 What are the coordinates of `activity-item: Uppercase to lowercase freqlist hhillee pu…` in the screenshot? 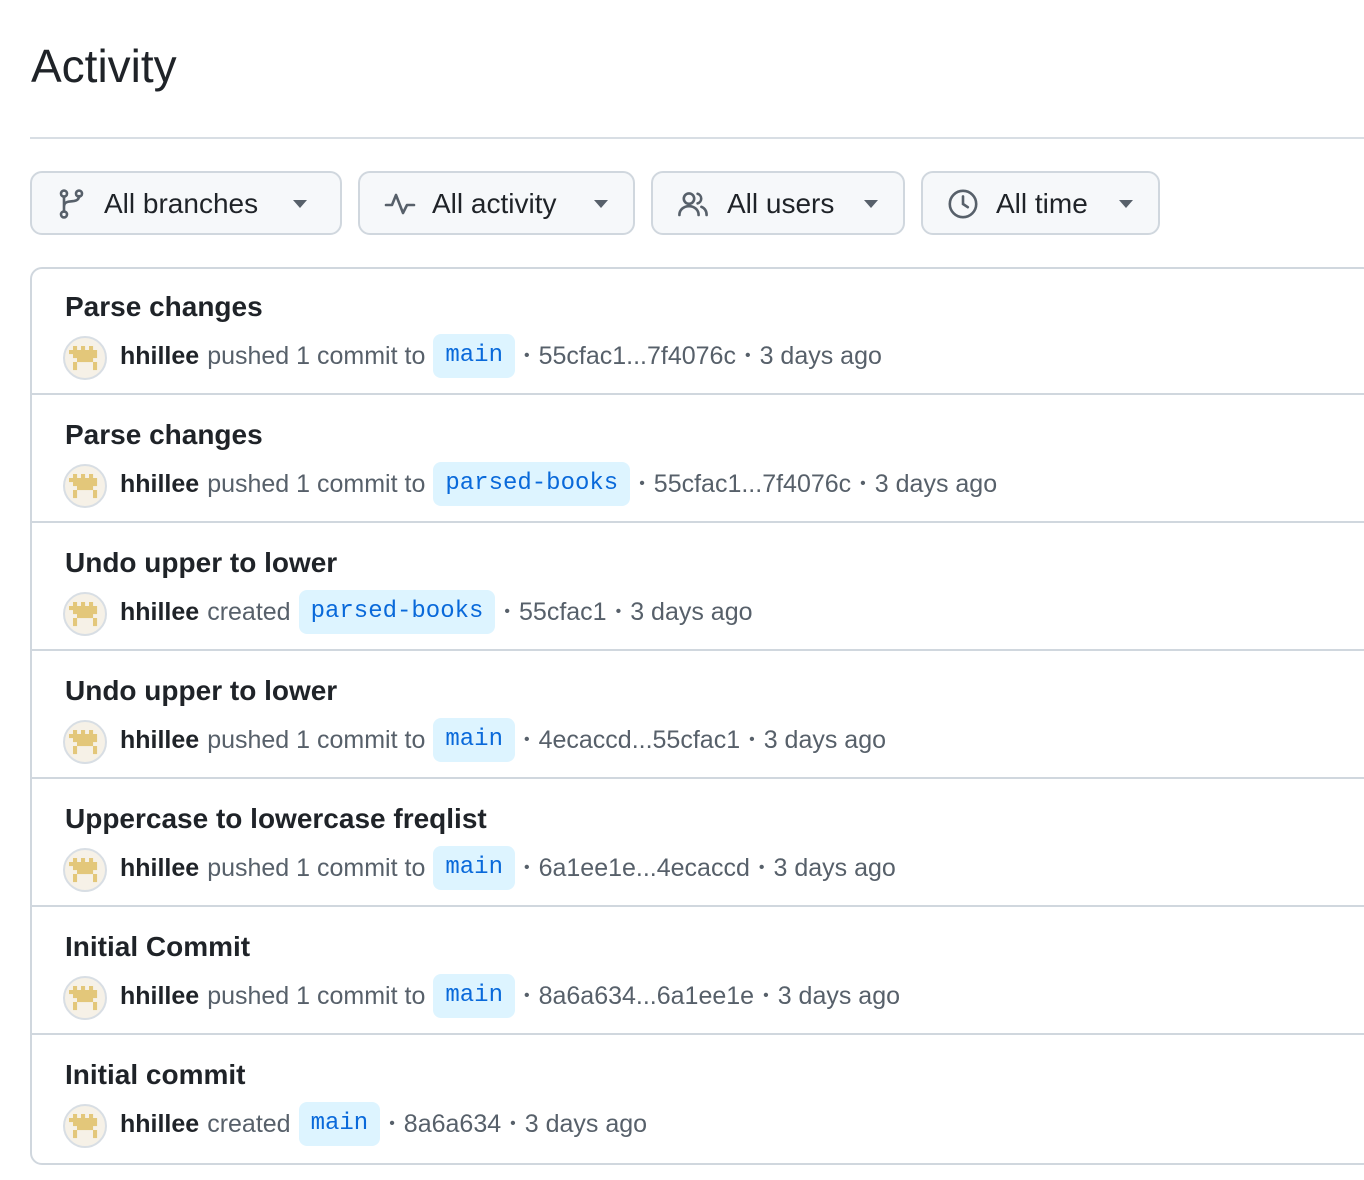 It's located at (698, 843).